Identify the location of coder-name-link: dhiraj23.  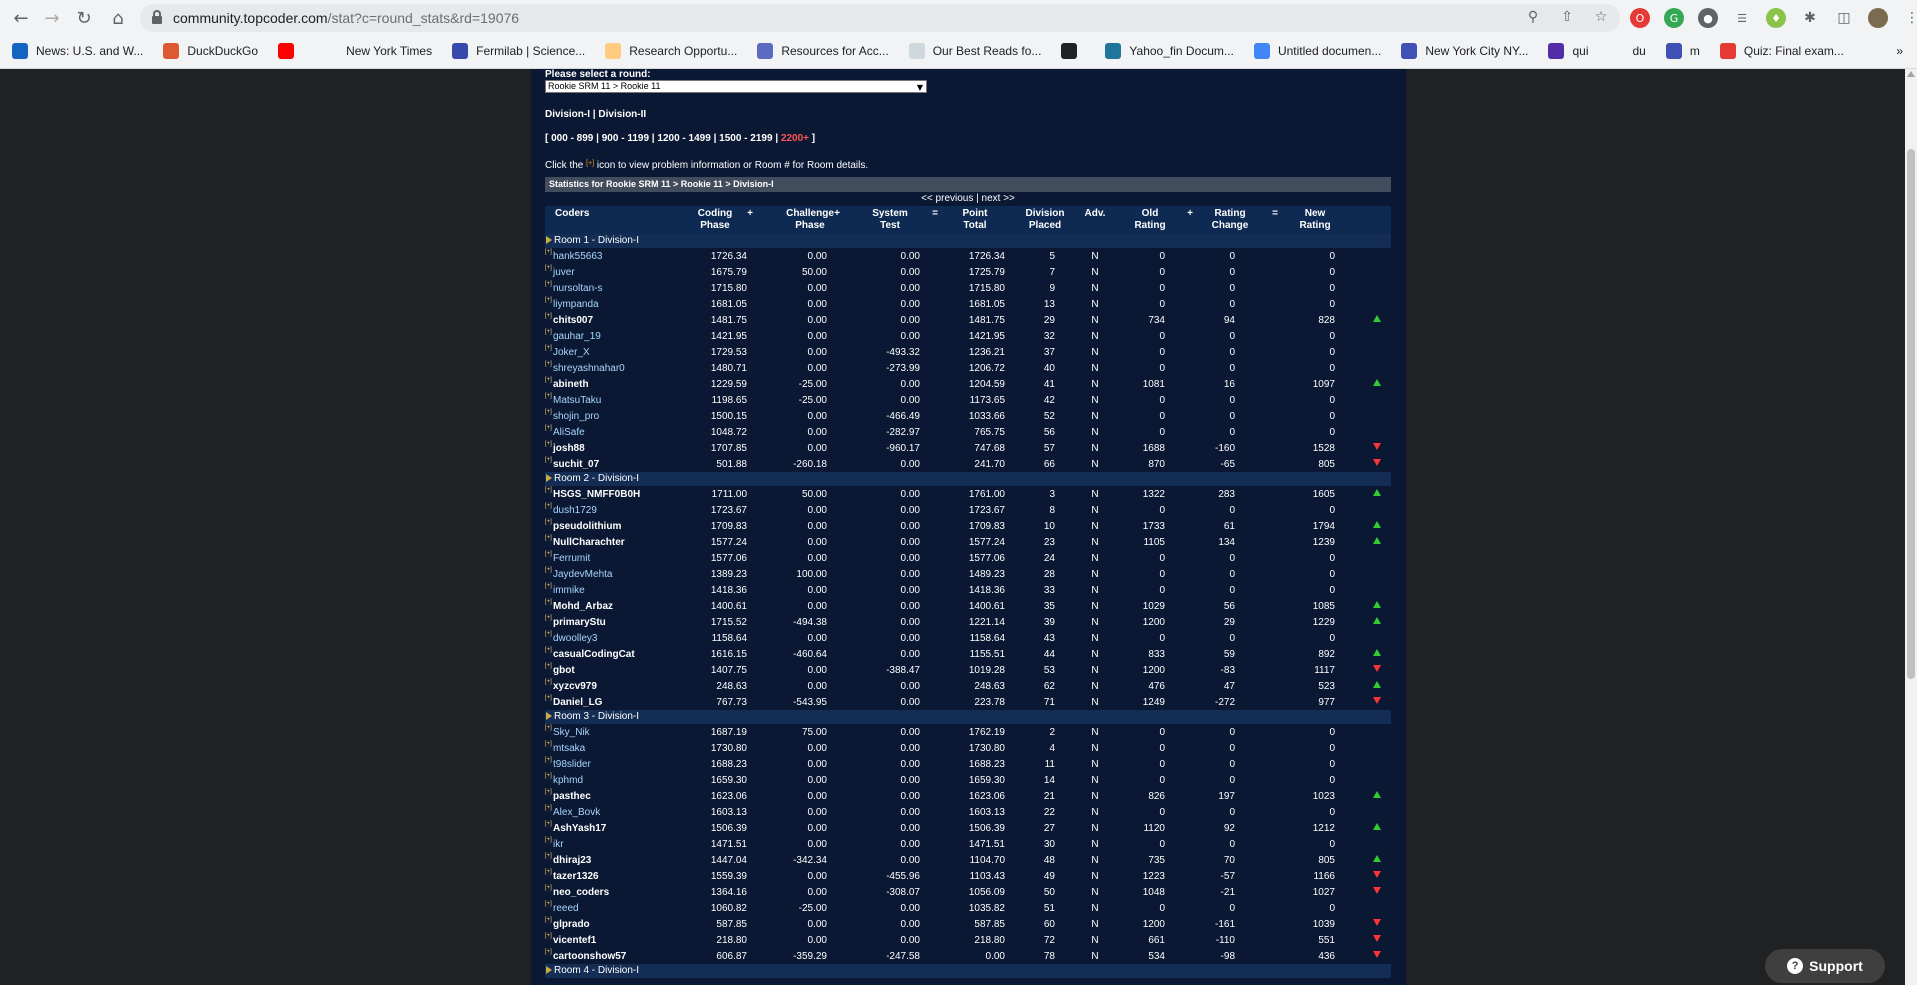
(572, 860).